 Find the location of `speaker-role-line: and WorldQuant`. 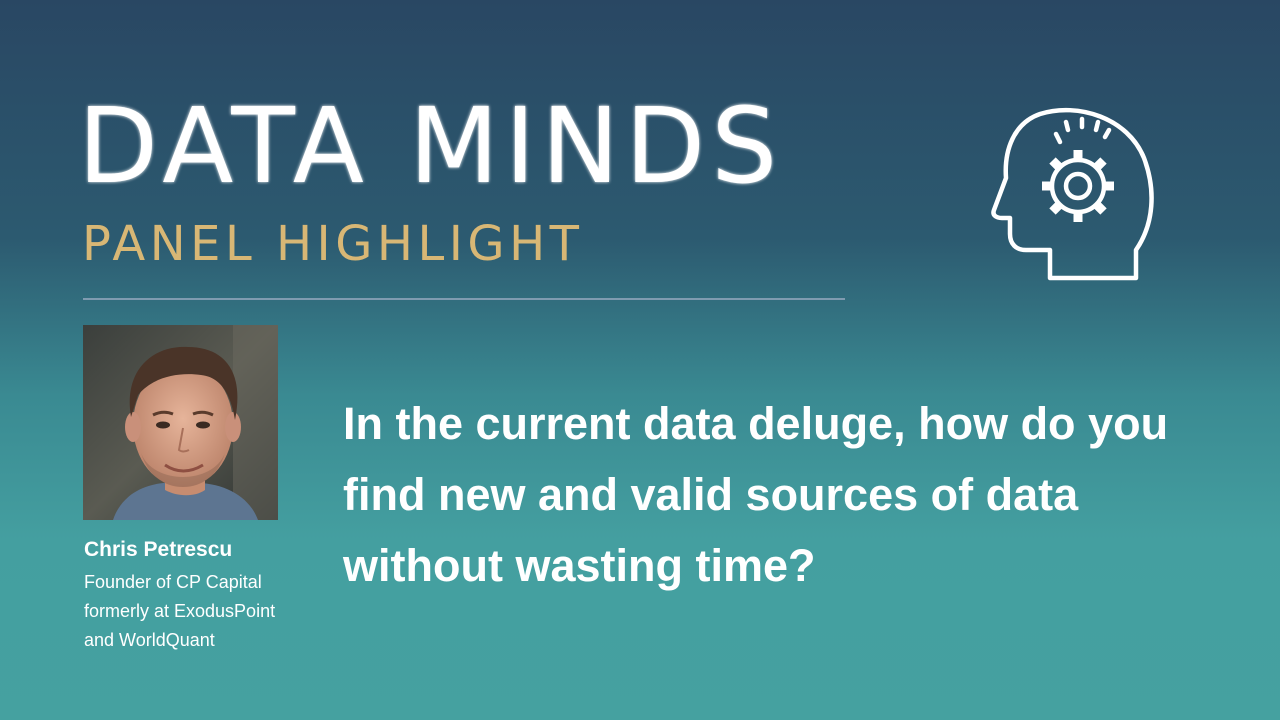

speaker-role-line: and WorldQuant is located at coordinates (149, 640).